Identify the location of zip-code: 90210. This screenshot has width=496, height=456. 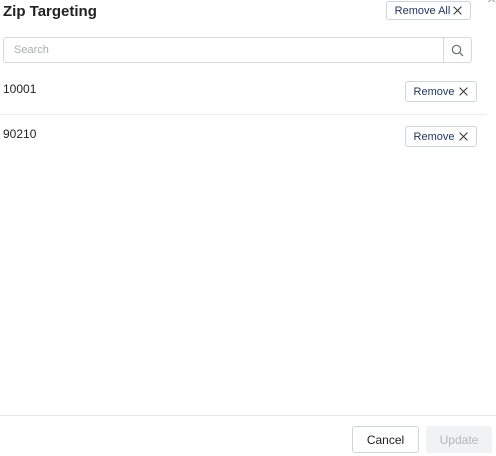
(20, 134).